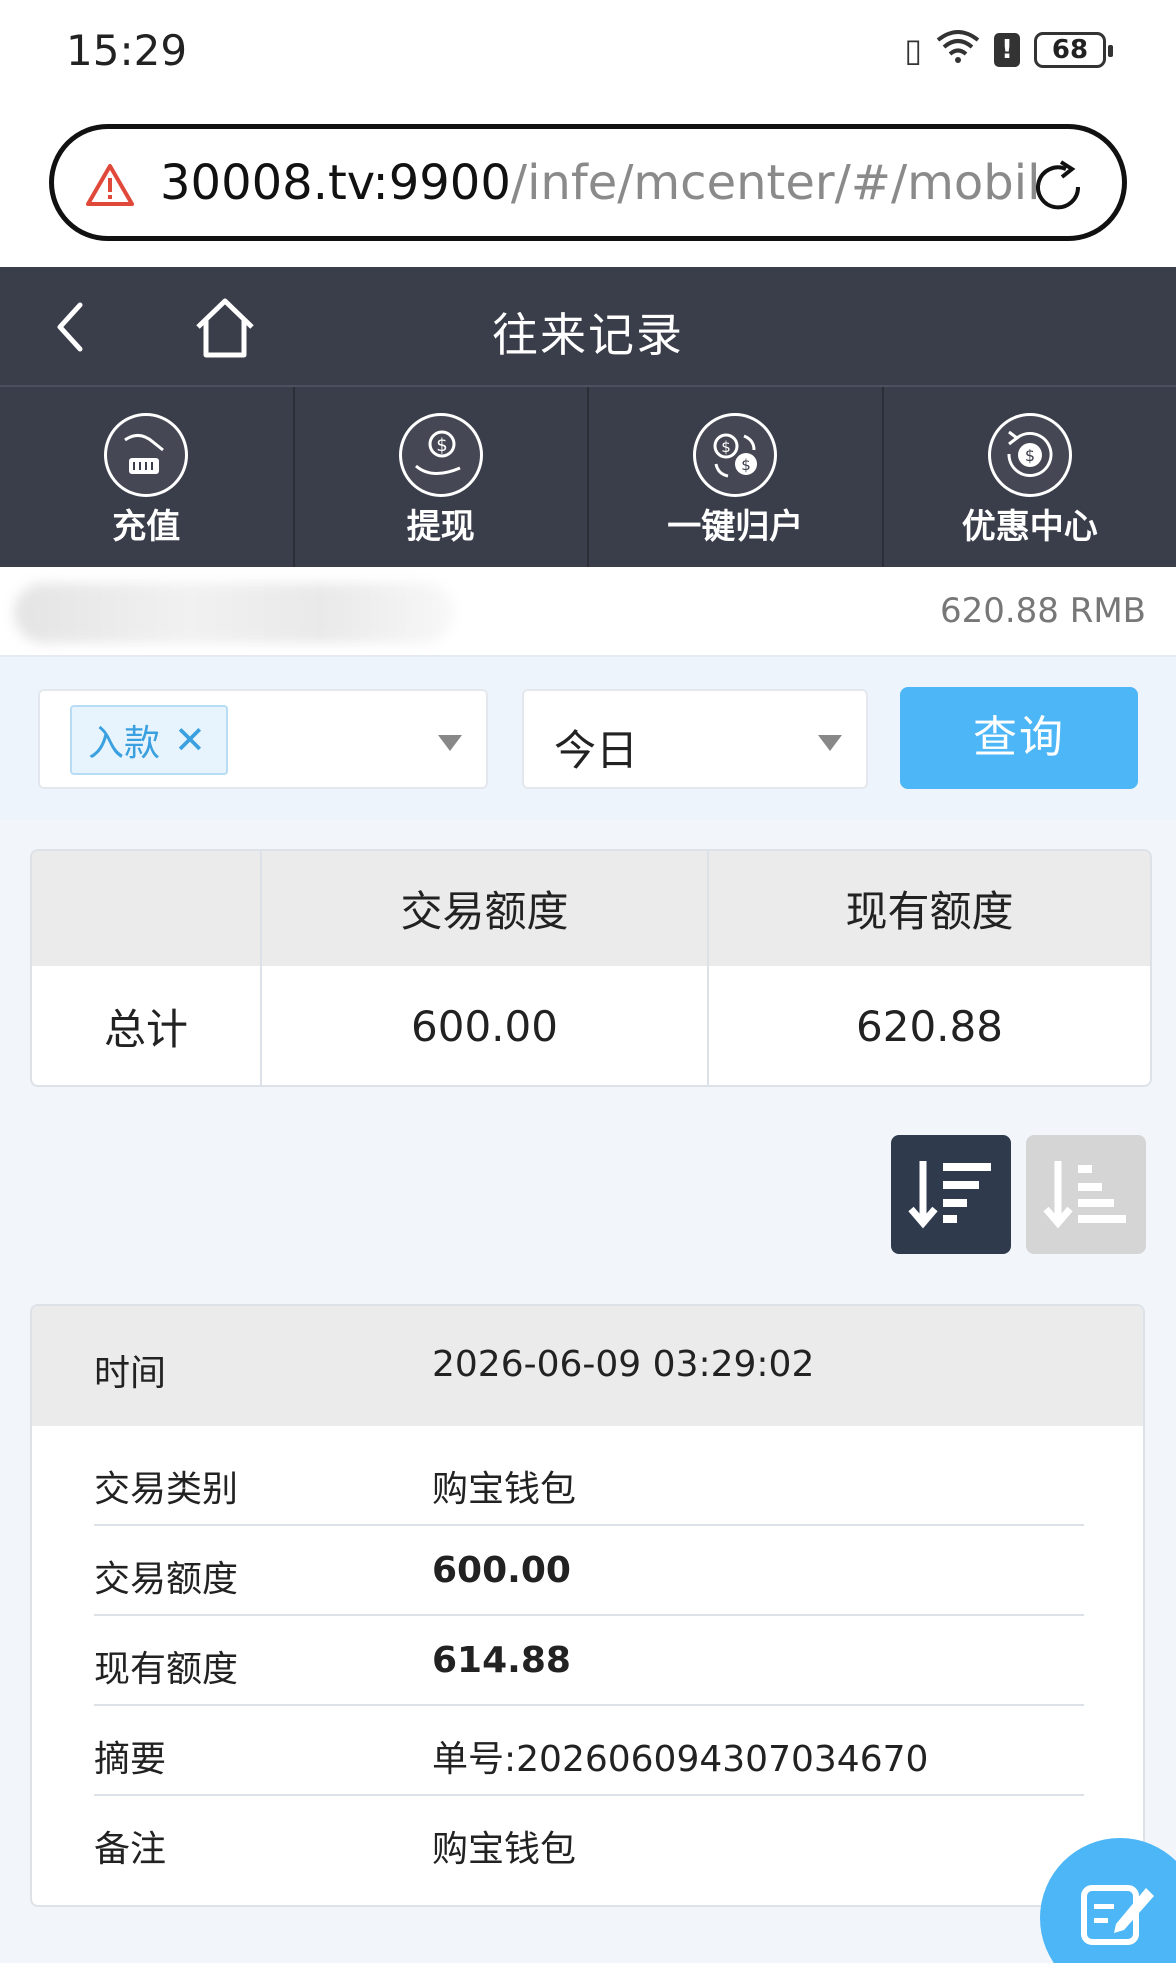 Image resolution: width=1176 pixels, height=1963 pixels. I want to click on summary-table: 交易额度 现有额度 总计 600.00 620.88, so click(591, 968).